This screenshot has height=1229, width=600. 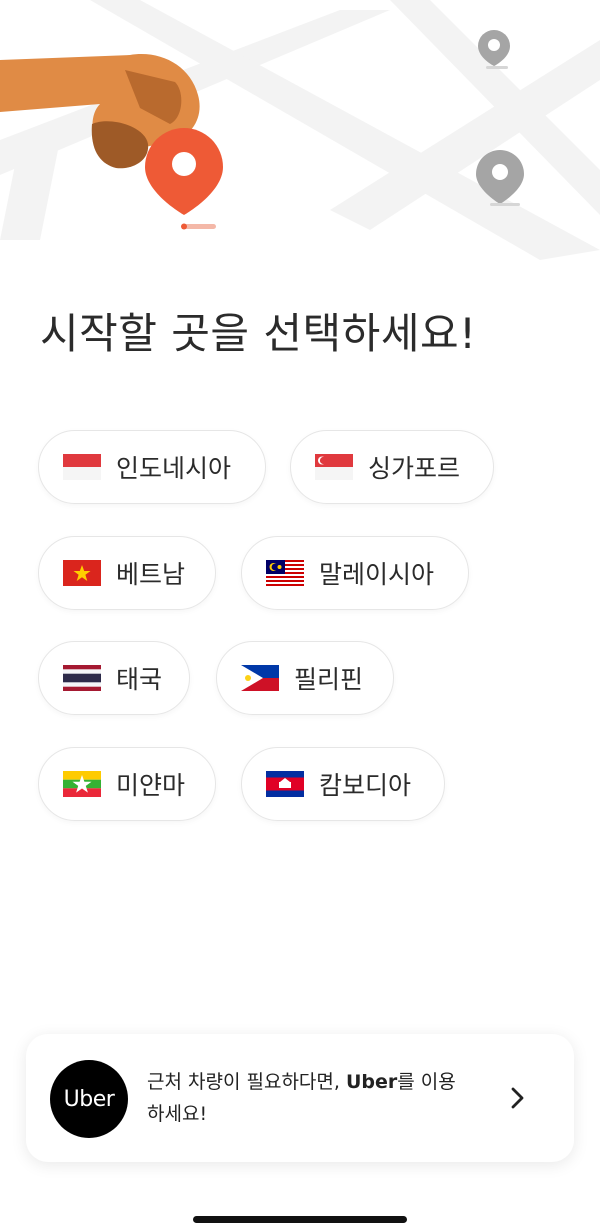 What do you see at coordinates (377, 574) in the screenshot?
I see `country-label: 말레이시아` at bounding box center [377, 574].